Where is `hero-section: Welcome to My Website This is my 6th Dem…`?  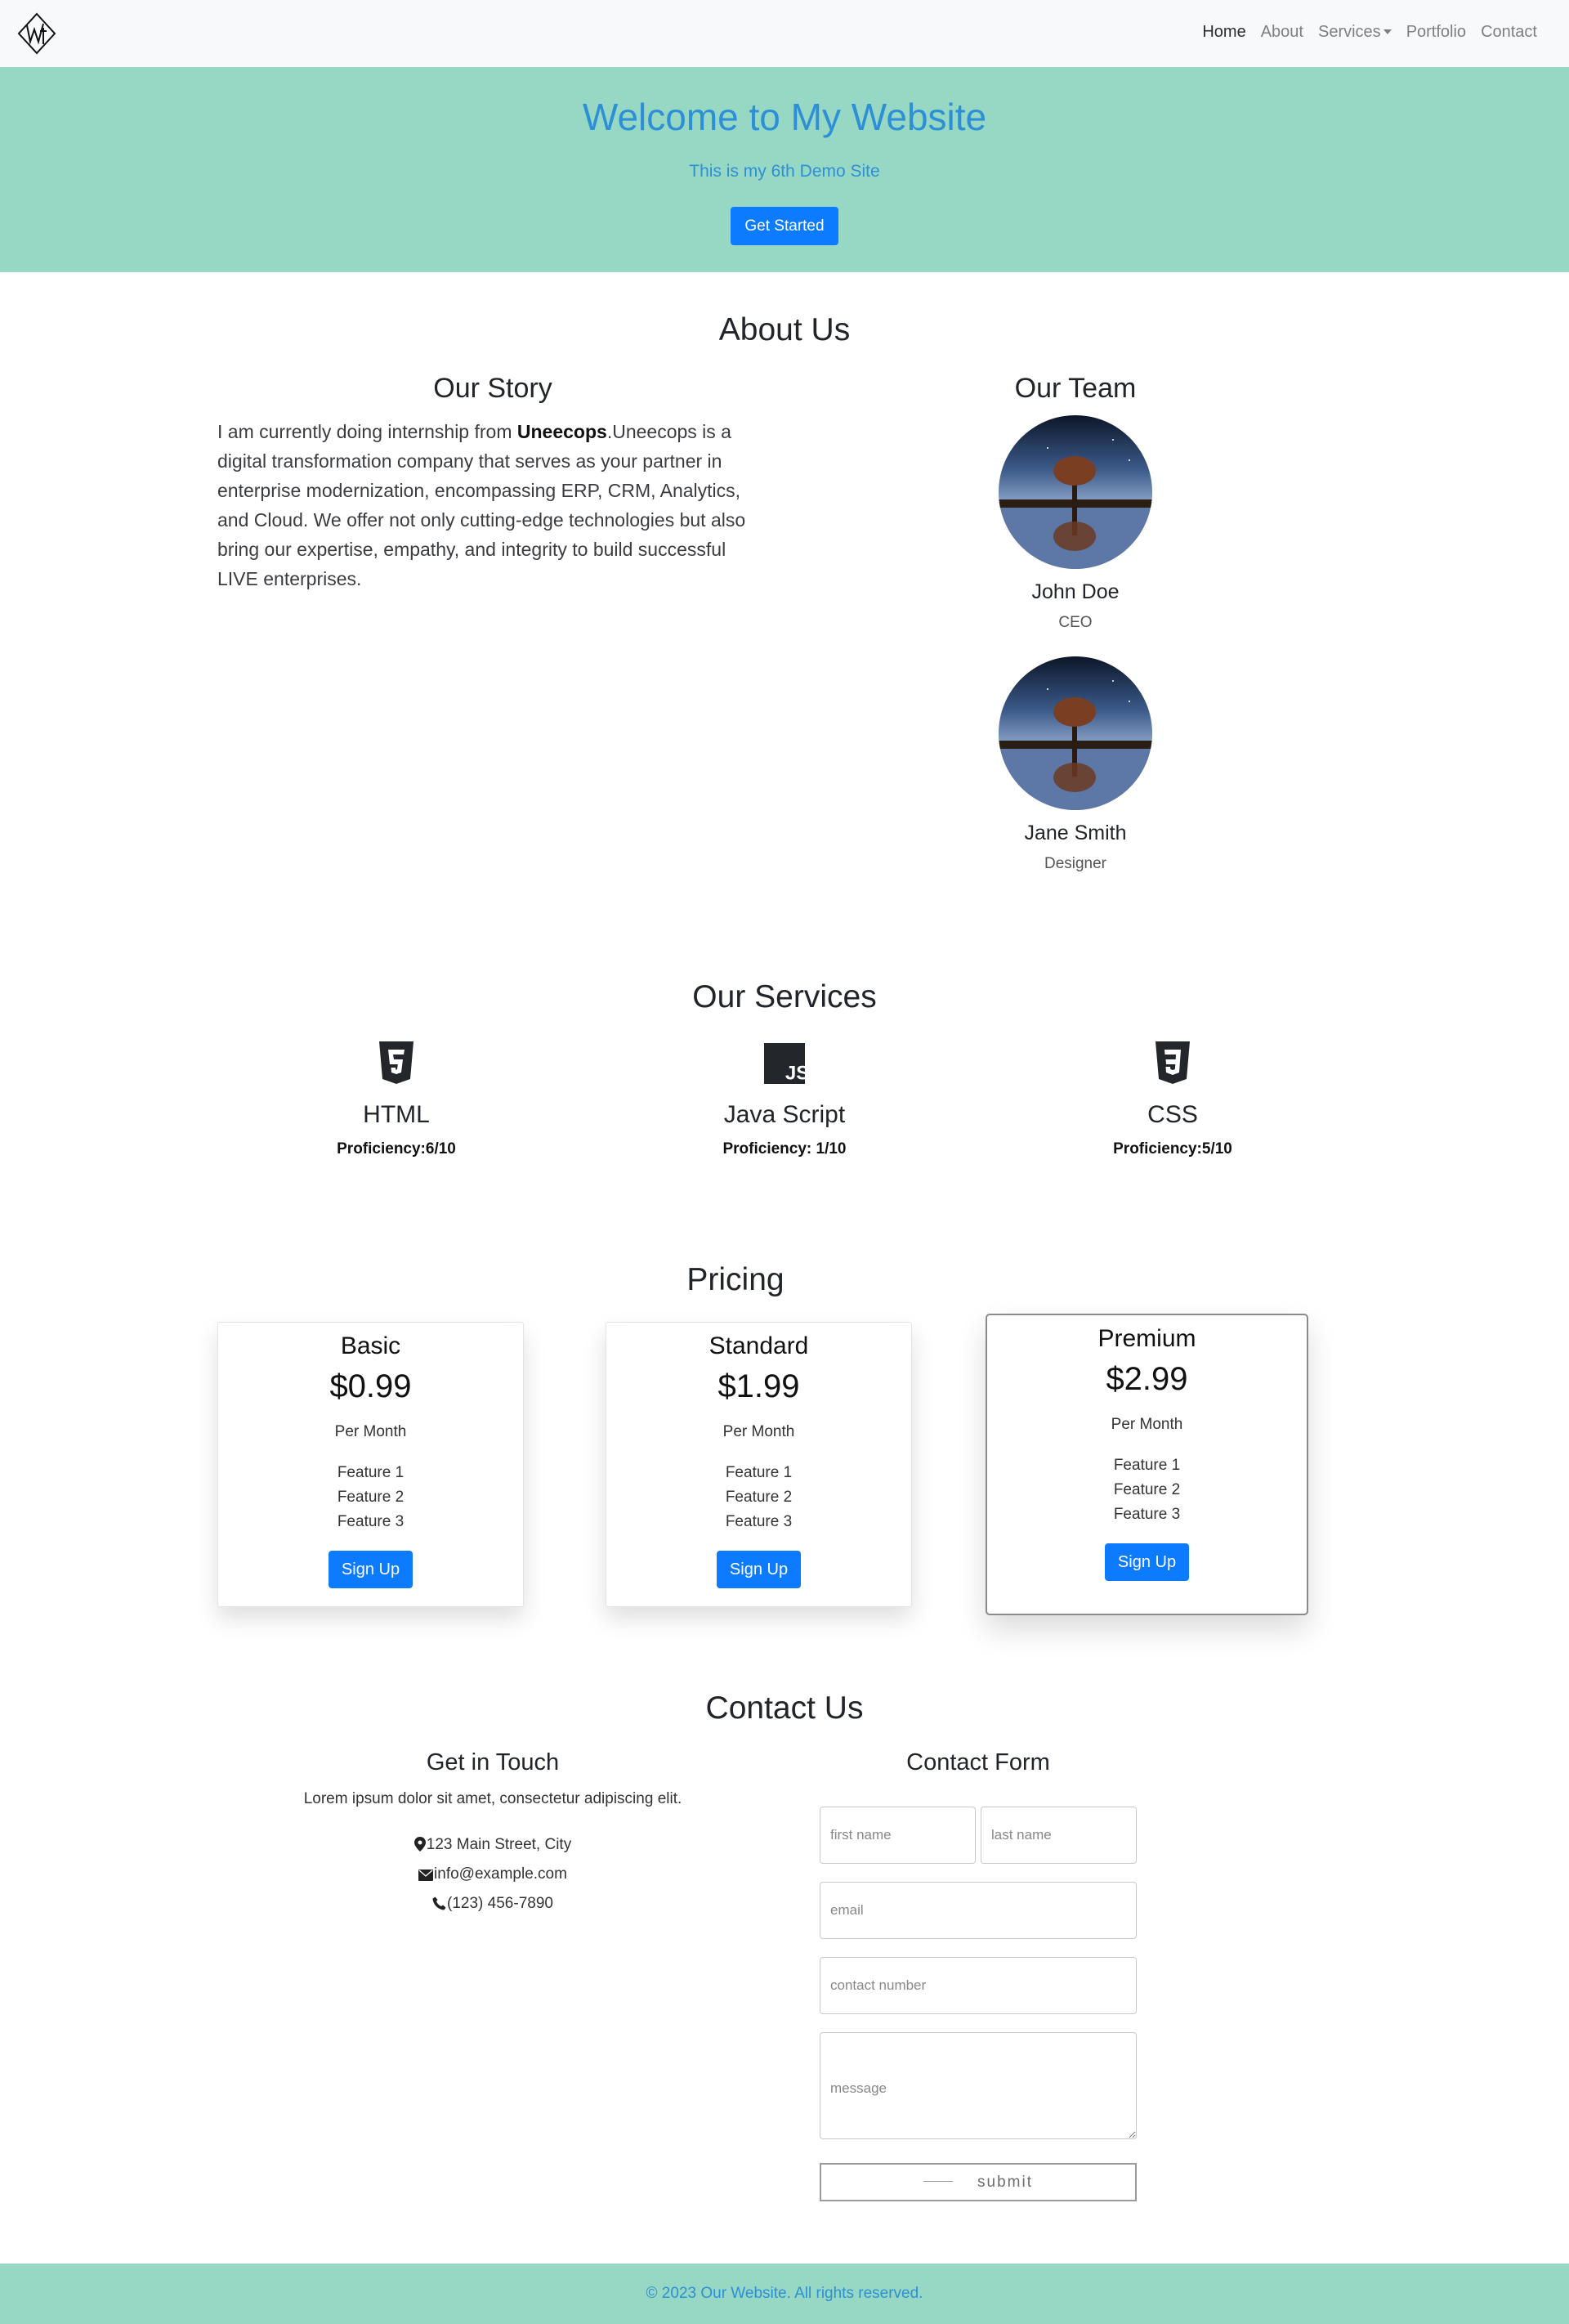
hero-section: Welcome to My Website This is my 6th Dem… is located at coordinates (784, 169).